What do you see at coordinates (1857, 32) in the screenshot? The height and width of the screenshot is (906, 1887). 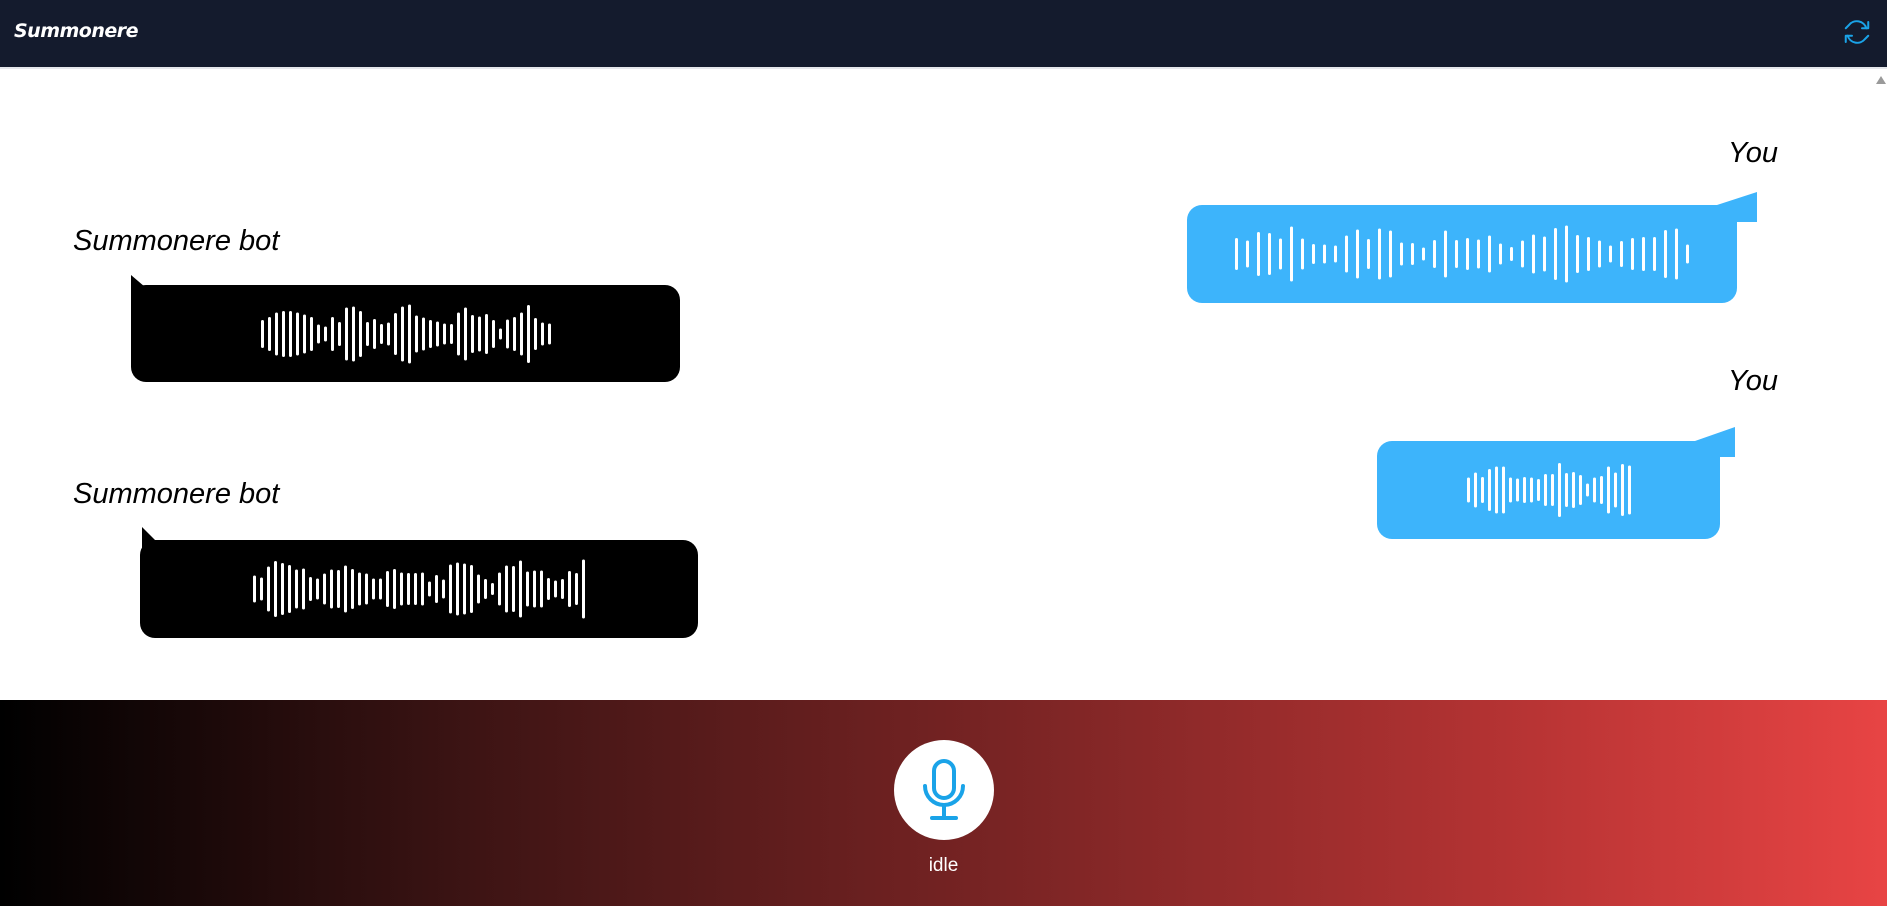 I see `refresh-icon` at bounding box center [1857, 32].